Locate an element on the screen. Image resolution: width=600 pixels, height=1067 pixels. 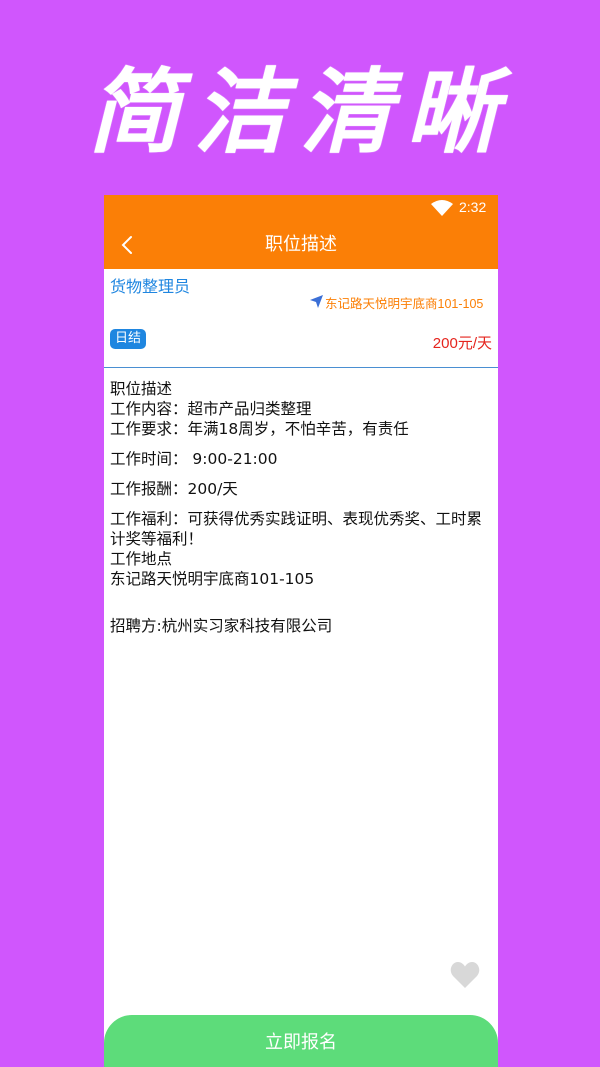
pay-type-badge: 日结 is located at coordinates (128, 339).